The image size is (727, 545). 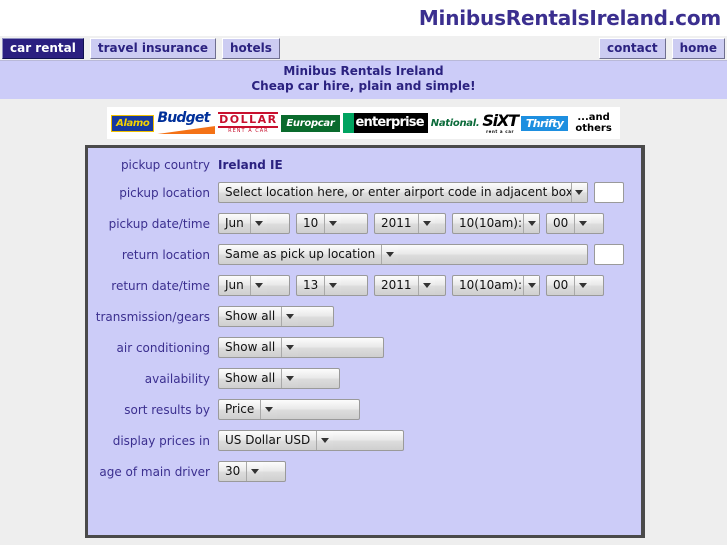 What do you see at coordinates (152, 316) in the screenshot?
I see `label-transmission: transmission/gears` at bounding box center [152, 316].